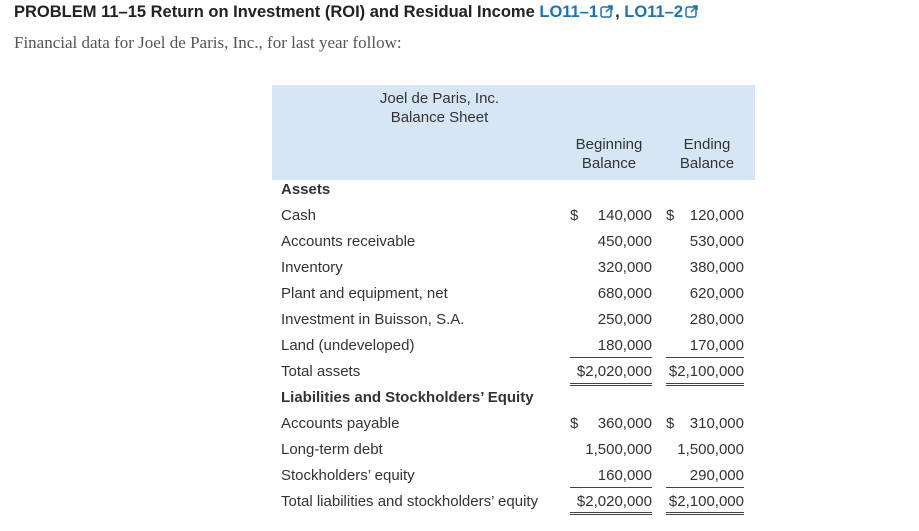  What do you see at coordinates (710, 449) in the screenshot?
I see `value-ending: 1,500,000` at bounding box center [710, 449].